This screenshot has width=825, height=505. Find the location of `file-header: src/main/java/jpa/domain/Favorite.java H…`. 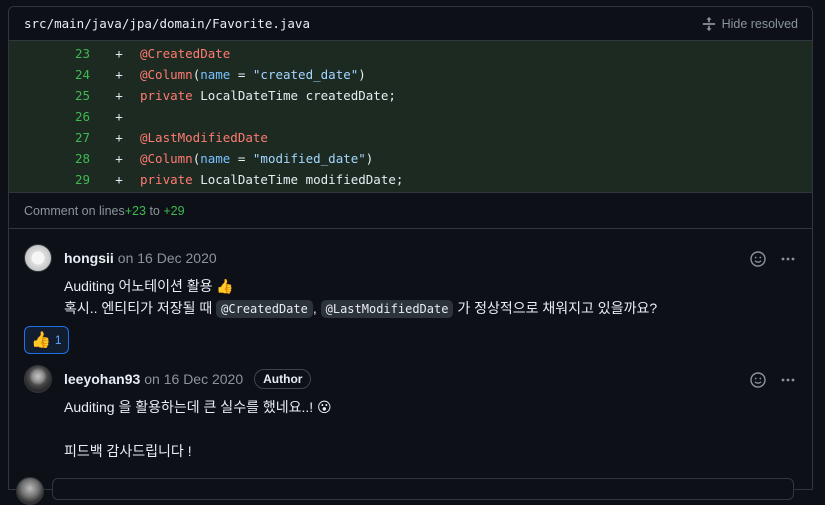

file-header: src/main/java/jpa/domain/Favorite.java H… is located at coordinates (410, 24).